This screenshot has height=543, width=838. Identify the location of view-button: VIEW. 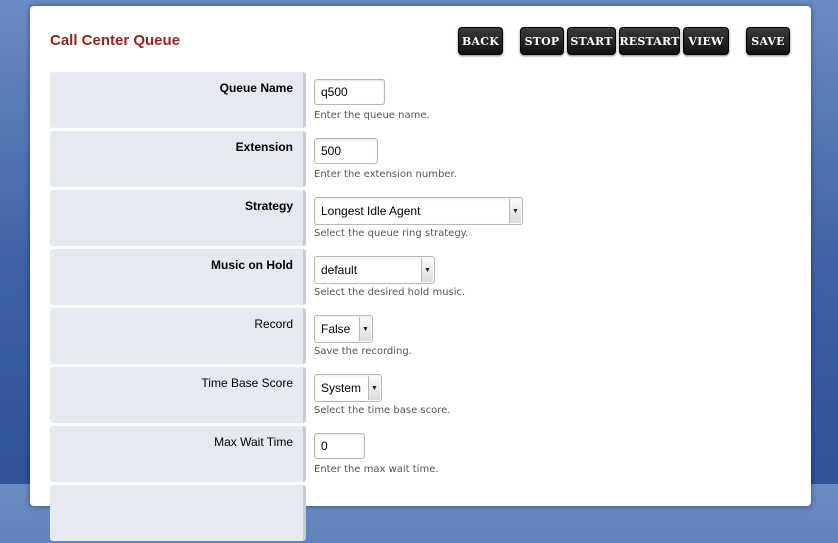
(706, 41).